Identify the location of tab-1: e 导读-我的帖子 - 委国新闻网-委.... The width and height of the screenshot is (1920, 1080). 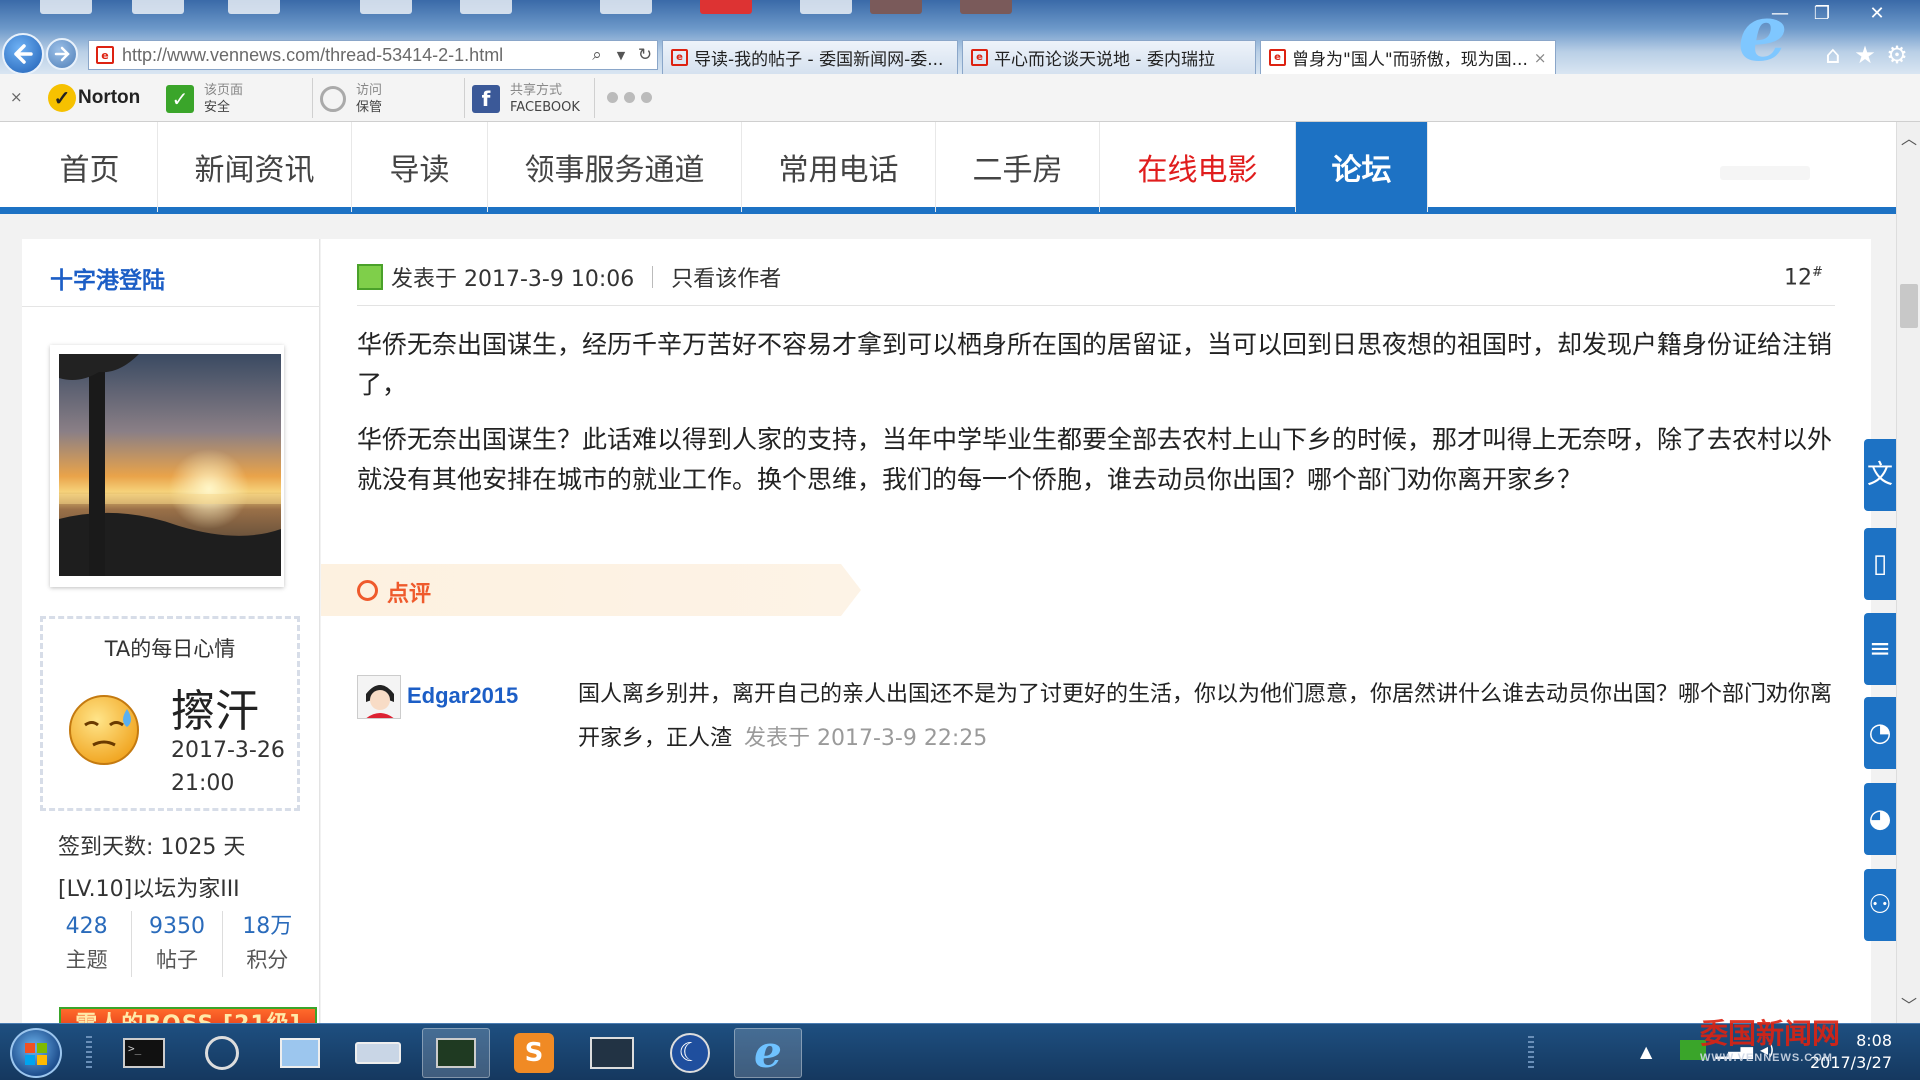
(810, 57).